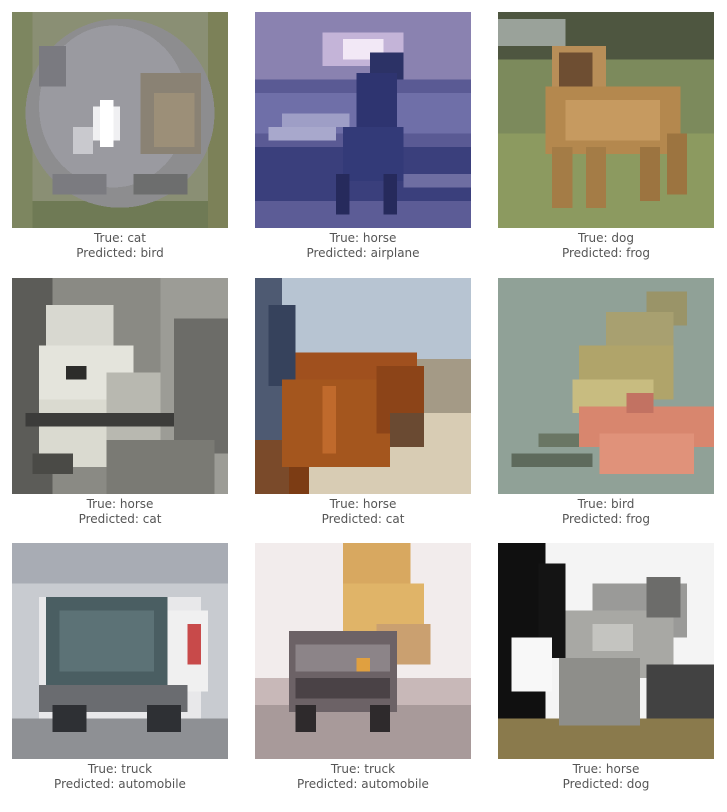  Describe the element at coordinates (120, 504) in the screenshot. I see `panel-4-true-label: True: horse` at that location.